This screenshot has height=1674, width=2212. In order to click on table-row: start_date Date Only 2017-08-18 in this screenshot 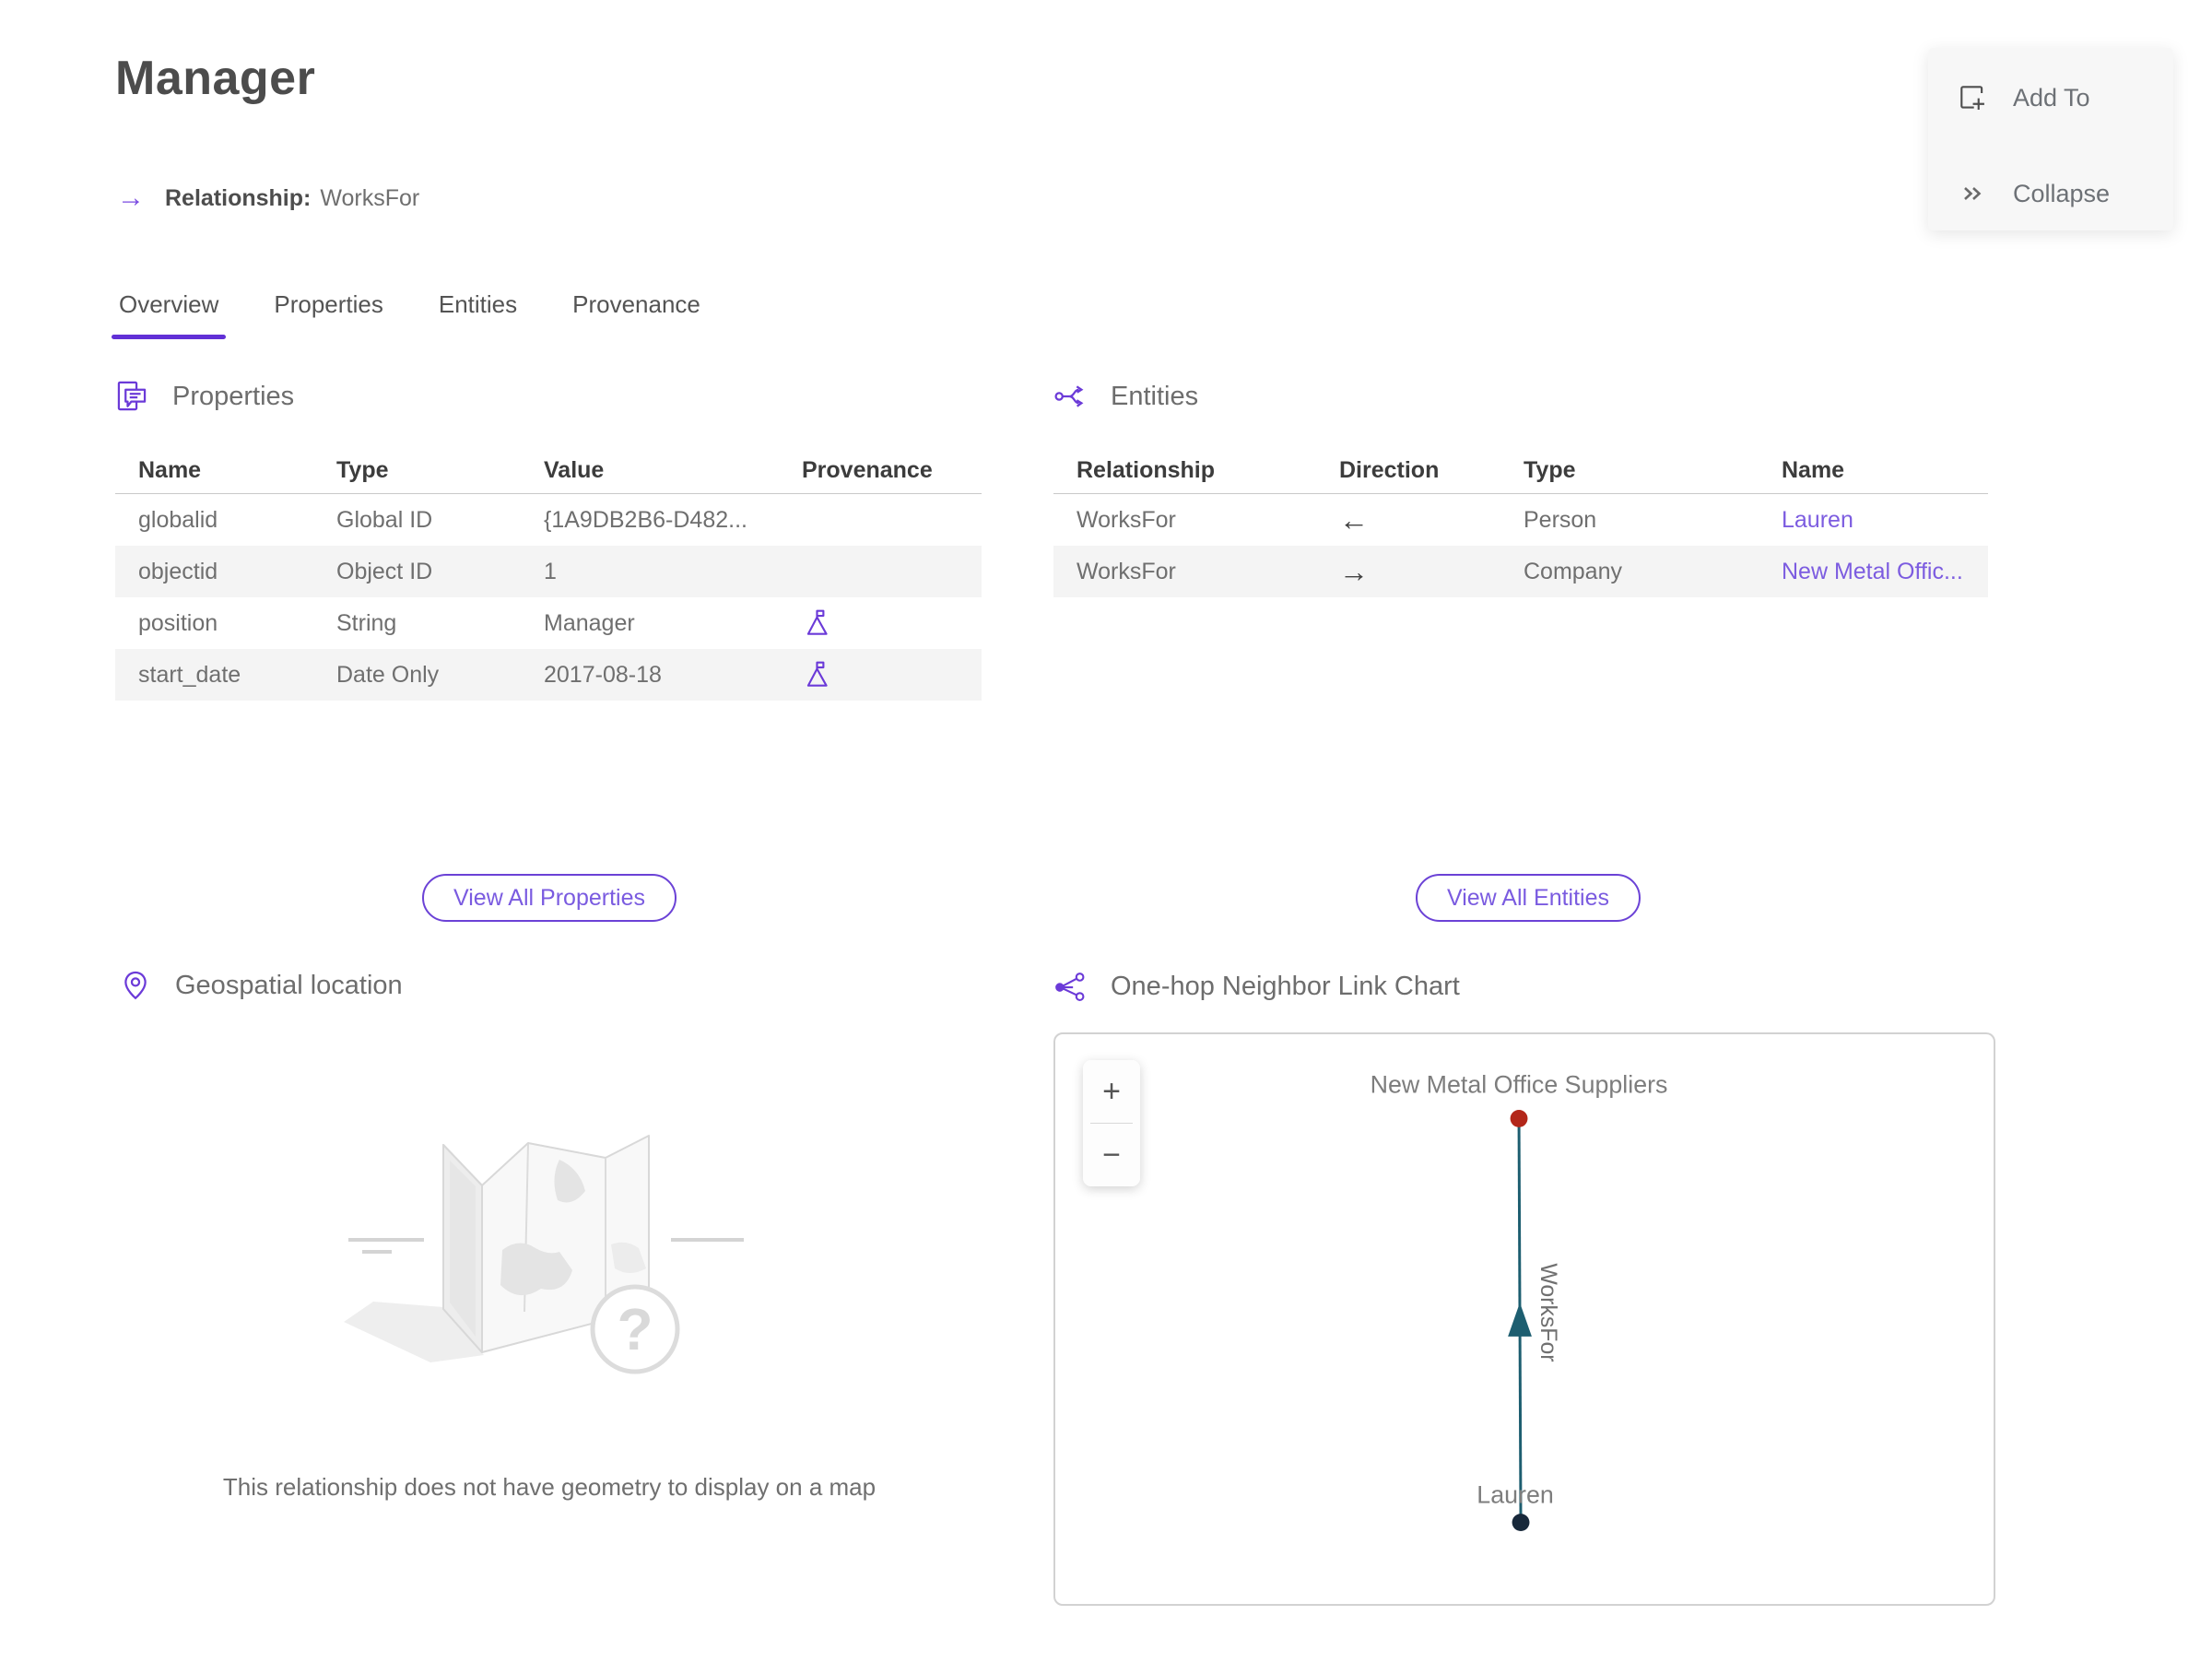, I will do `click(548, 675)`.